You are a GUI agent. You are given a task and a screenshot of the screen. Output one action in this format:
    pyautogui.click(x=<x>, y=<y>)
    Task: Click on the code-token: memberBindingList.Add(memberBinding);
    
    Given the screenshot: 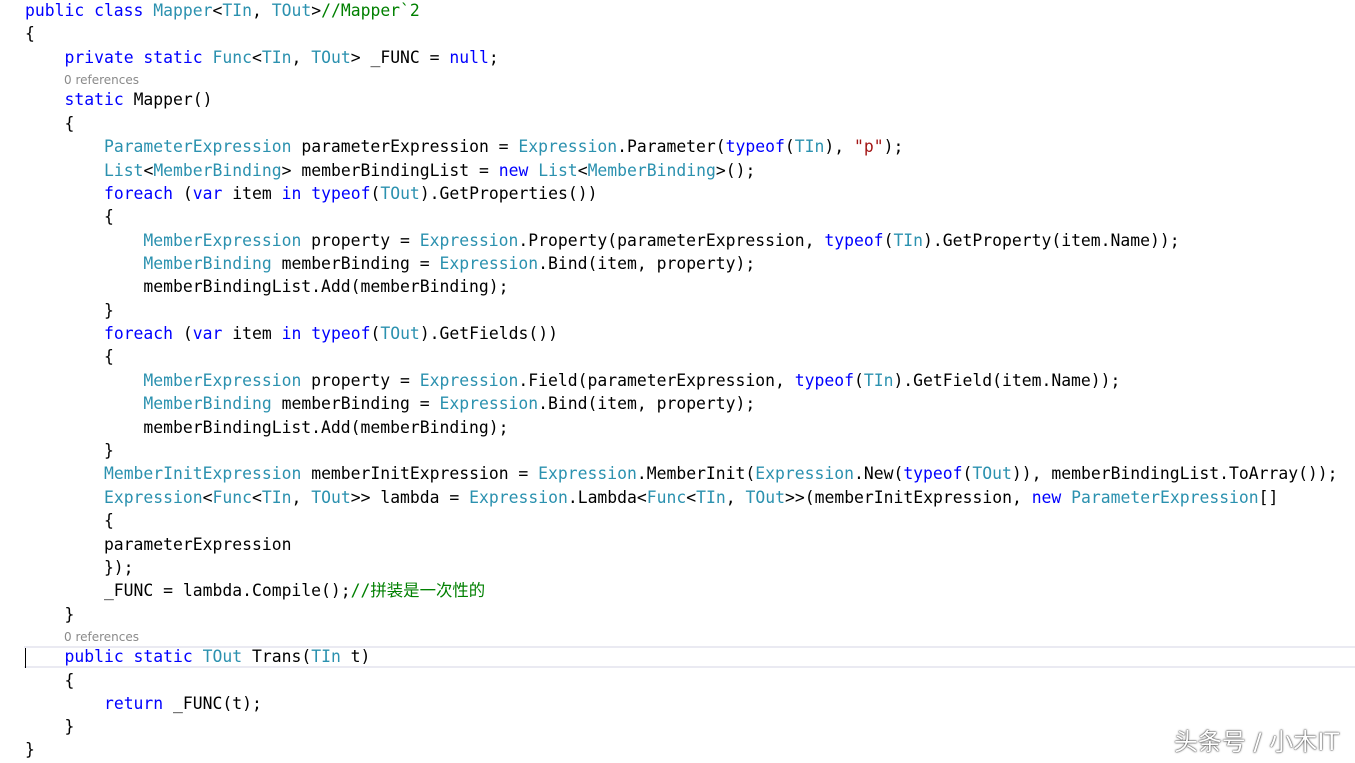 What is the action you would take?
    pyautogui.click(x=267, y=427)
    